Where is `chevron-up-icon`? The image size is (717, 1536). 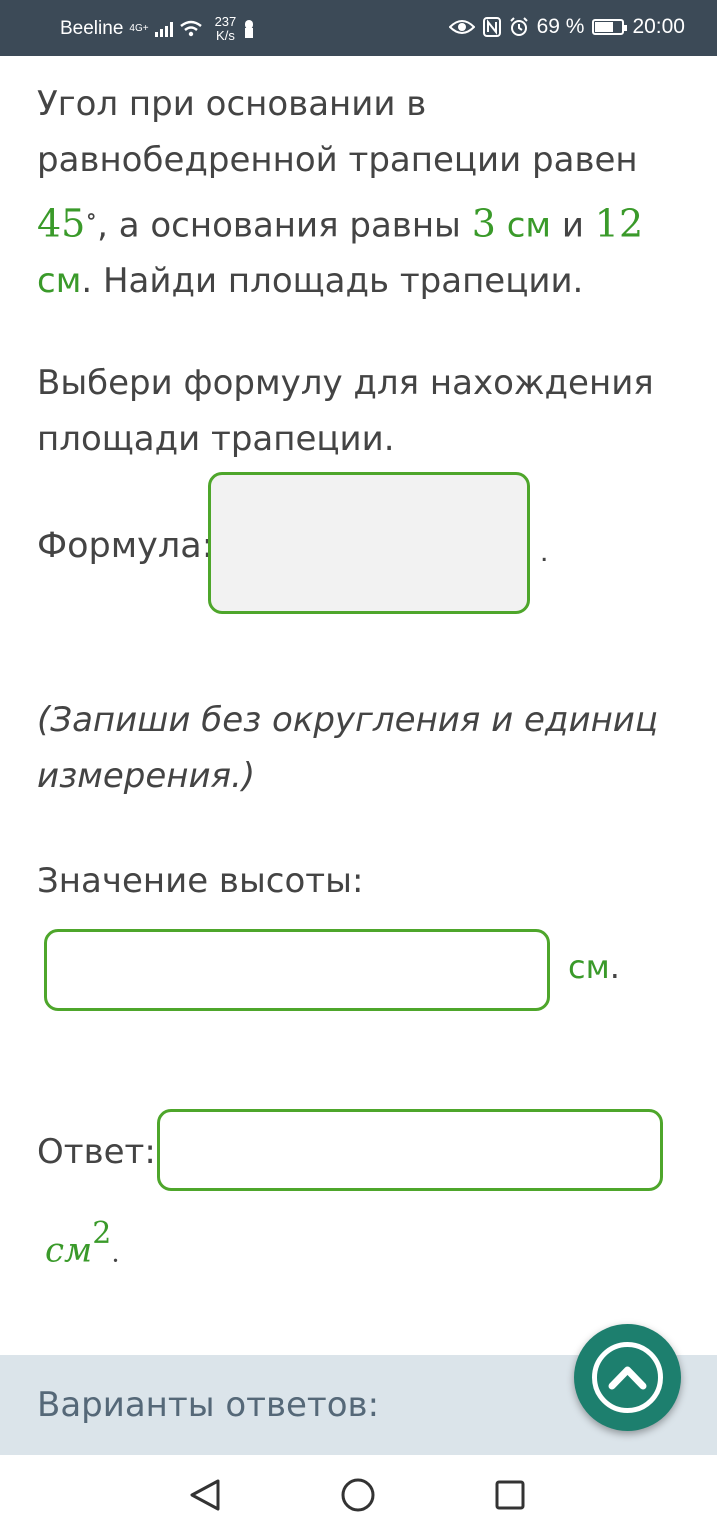
chevron-up-icon is located at coordinates (627, 1377).